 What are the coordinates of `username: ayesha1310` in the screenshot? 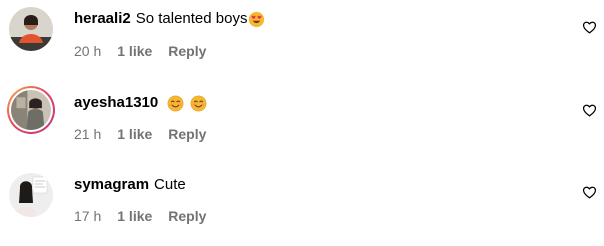 It's located at (116, 103).